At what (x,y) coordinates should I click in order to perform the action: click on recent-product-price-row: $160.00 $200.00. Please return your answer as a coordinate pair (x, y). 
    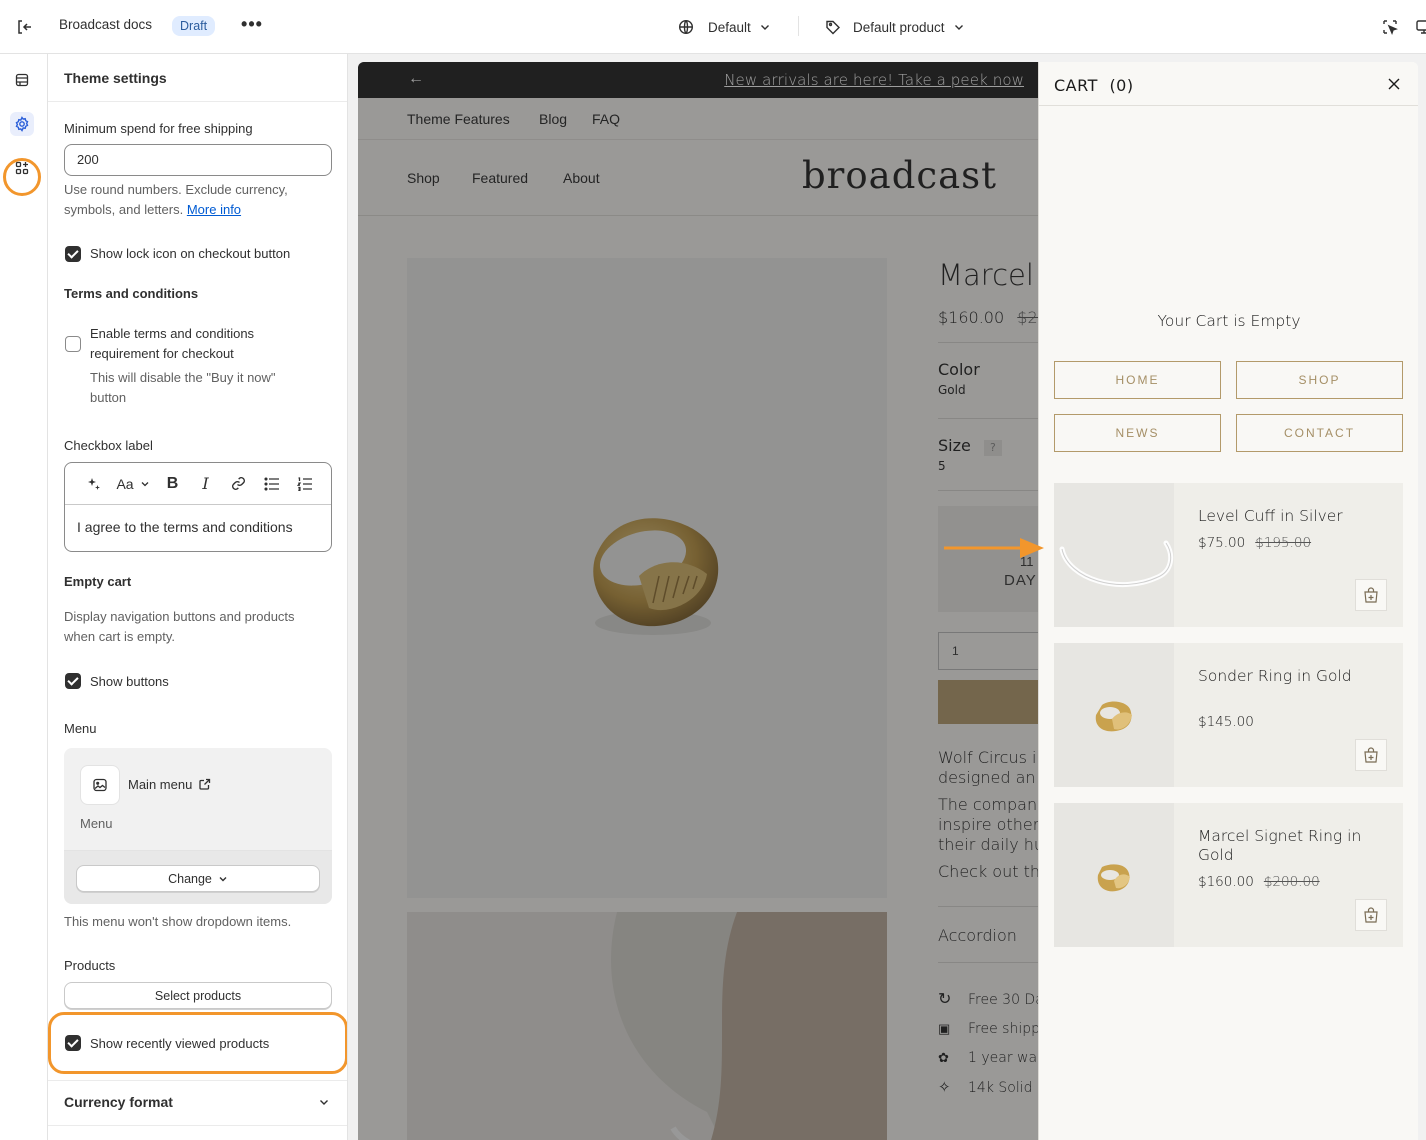
    Looking at the image, I should click on (1259, 882).